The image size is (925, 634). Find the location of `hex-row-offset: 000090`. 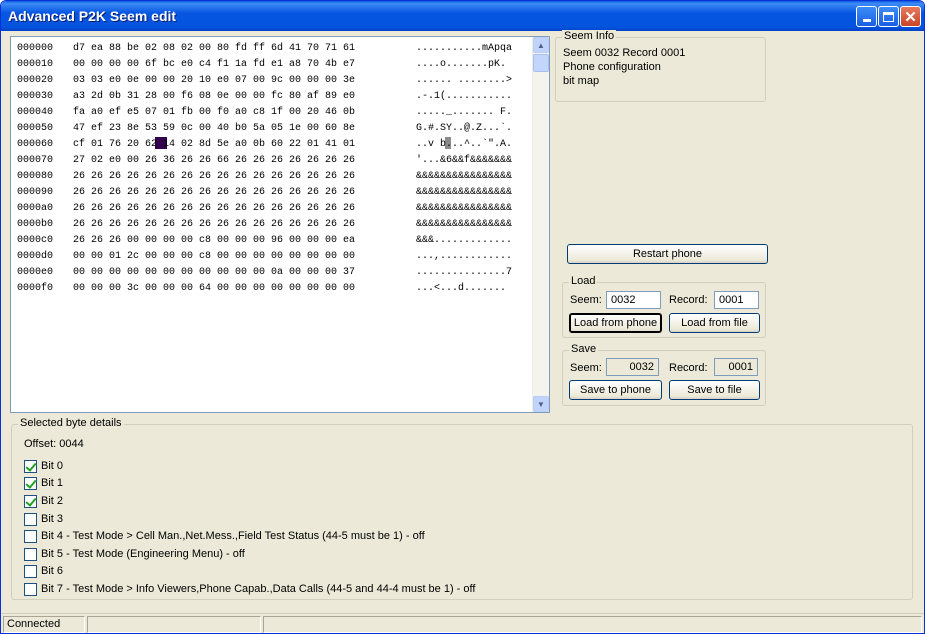

hex-row-offset: 000090 is located at coordinates (35, 192).